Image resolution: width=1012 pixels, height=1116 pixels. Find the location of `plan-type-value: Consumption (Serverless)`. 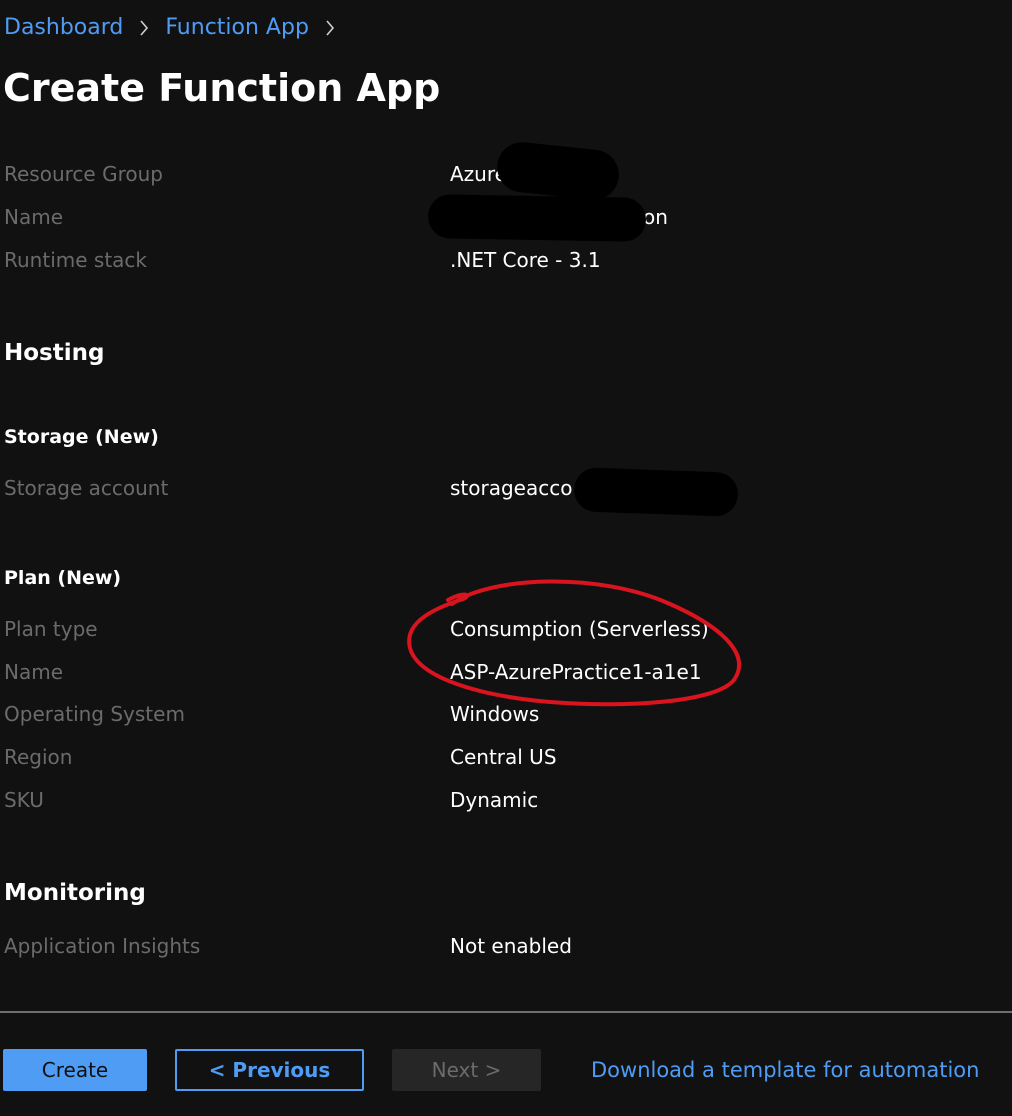

plan-type-value: Consumption (Serverless) is located at coordinates (579, 629).